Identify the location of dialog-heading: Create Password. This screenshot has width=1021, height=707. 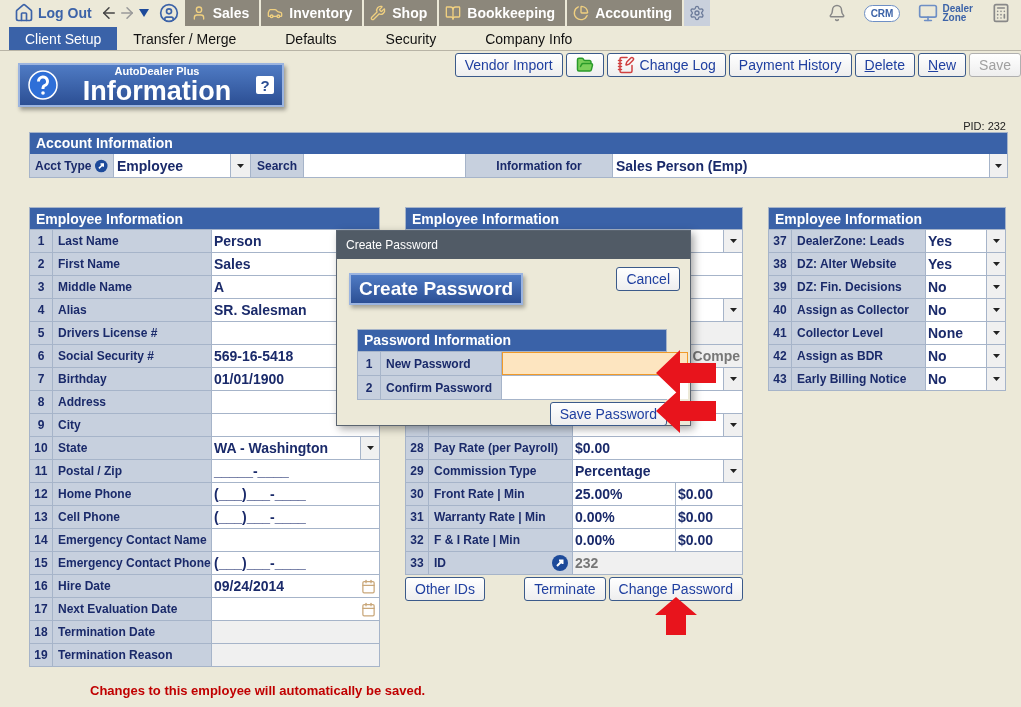
(436, 289).